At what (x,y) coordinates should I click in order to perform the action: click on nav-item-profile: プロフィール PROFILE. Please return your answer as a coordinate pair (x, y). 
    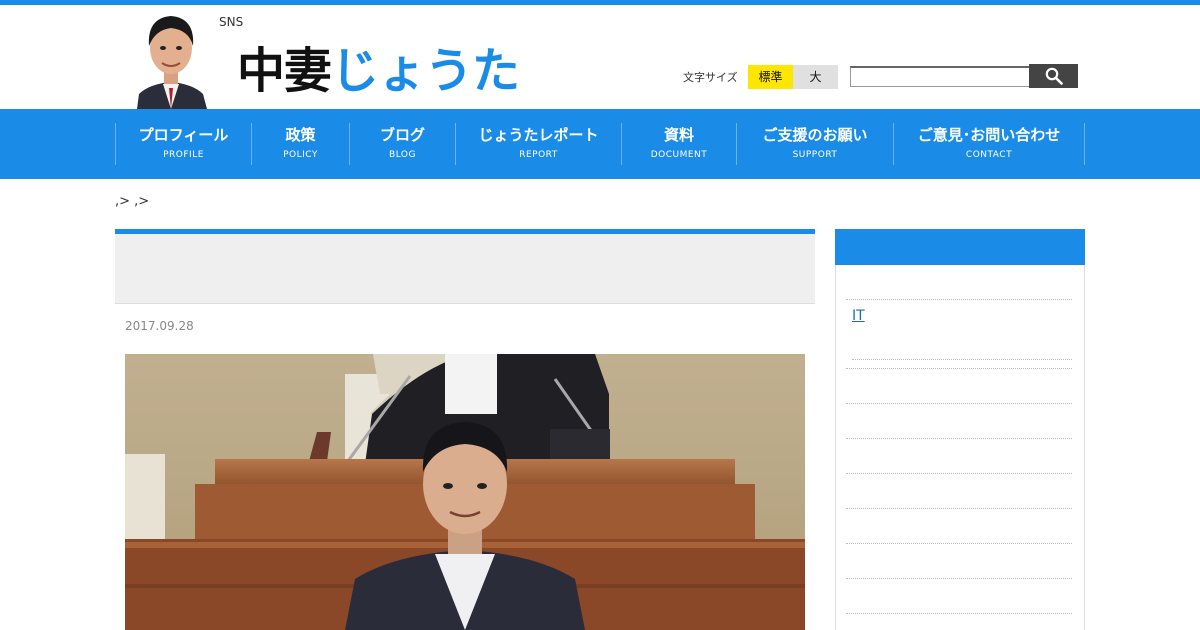
    Looking at the image, I should click on (184, 144).